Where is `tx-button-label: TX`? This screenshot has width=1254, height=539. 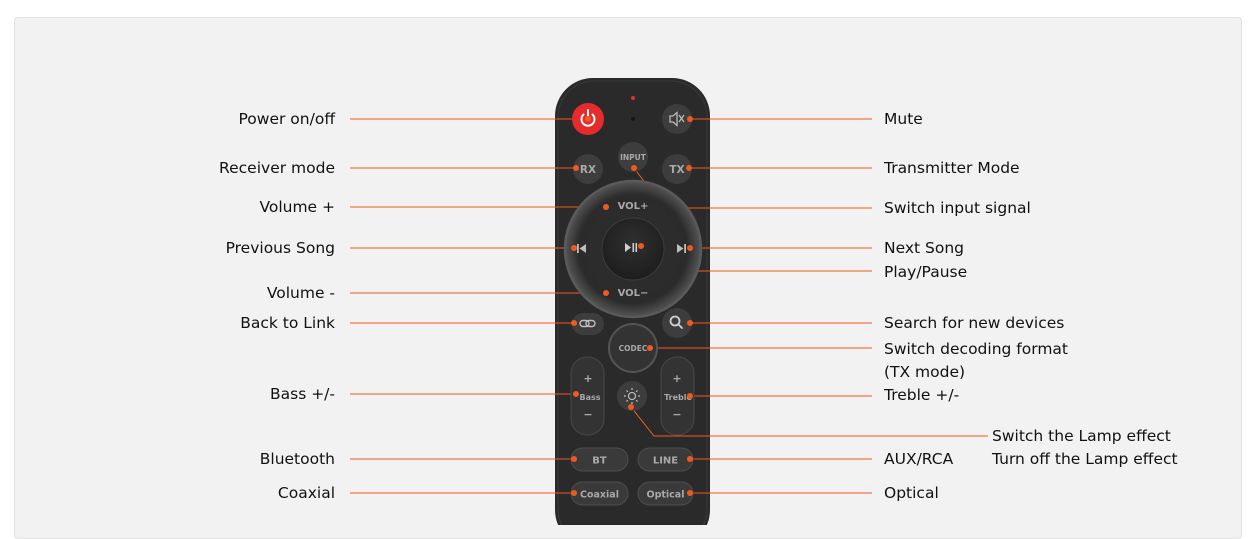 tx-button-label: TX is located at coordinates (676, 170).